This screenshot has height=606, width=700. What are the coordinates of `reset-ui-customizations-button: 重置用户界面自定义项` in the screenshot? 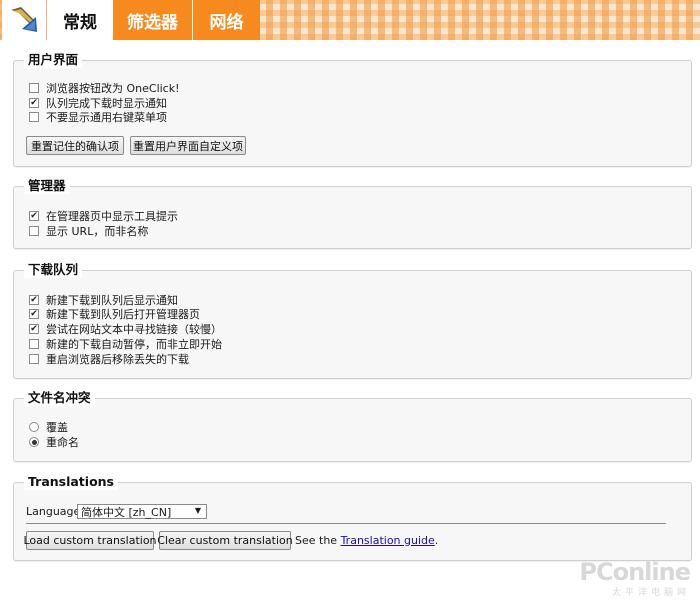 It's located at (188, 145).